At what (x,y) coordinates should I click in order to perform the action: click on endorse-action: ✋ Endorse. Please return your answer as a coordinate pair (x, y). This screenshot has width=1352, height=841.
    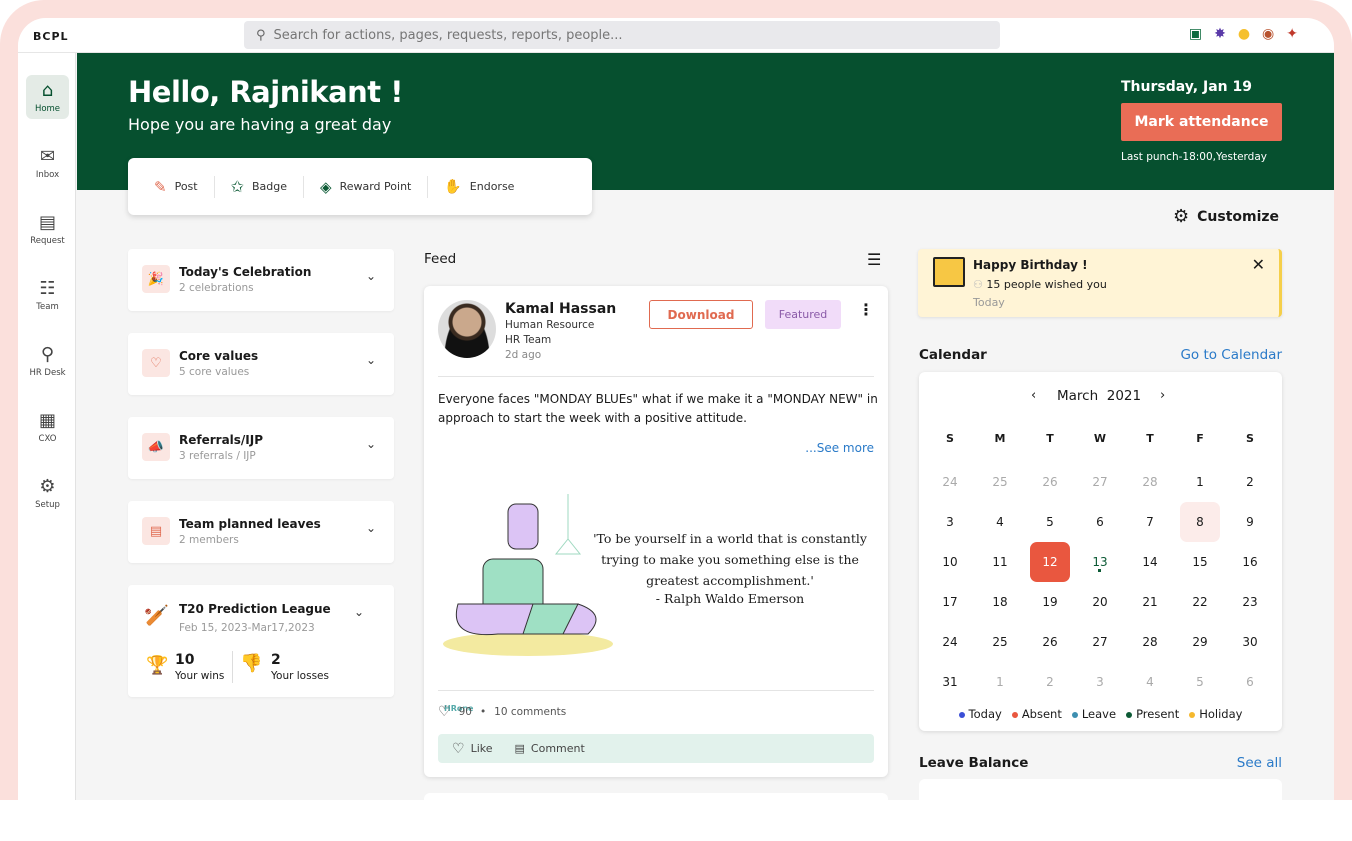
    Looking at the image, I should click on (479, 187).